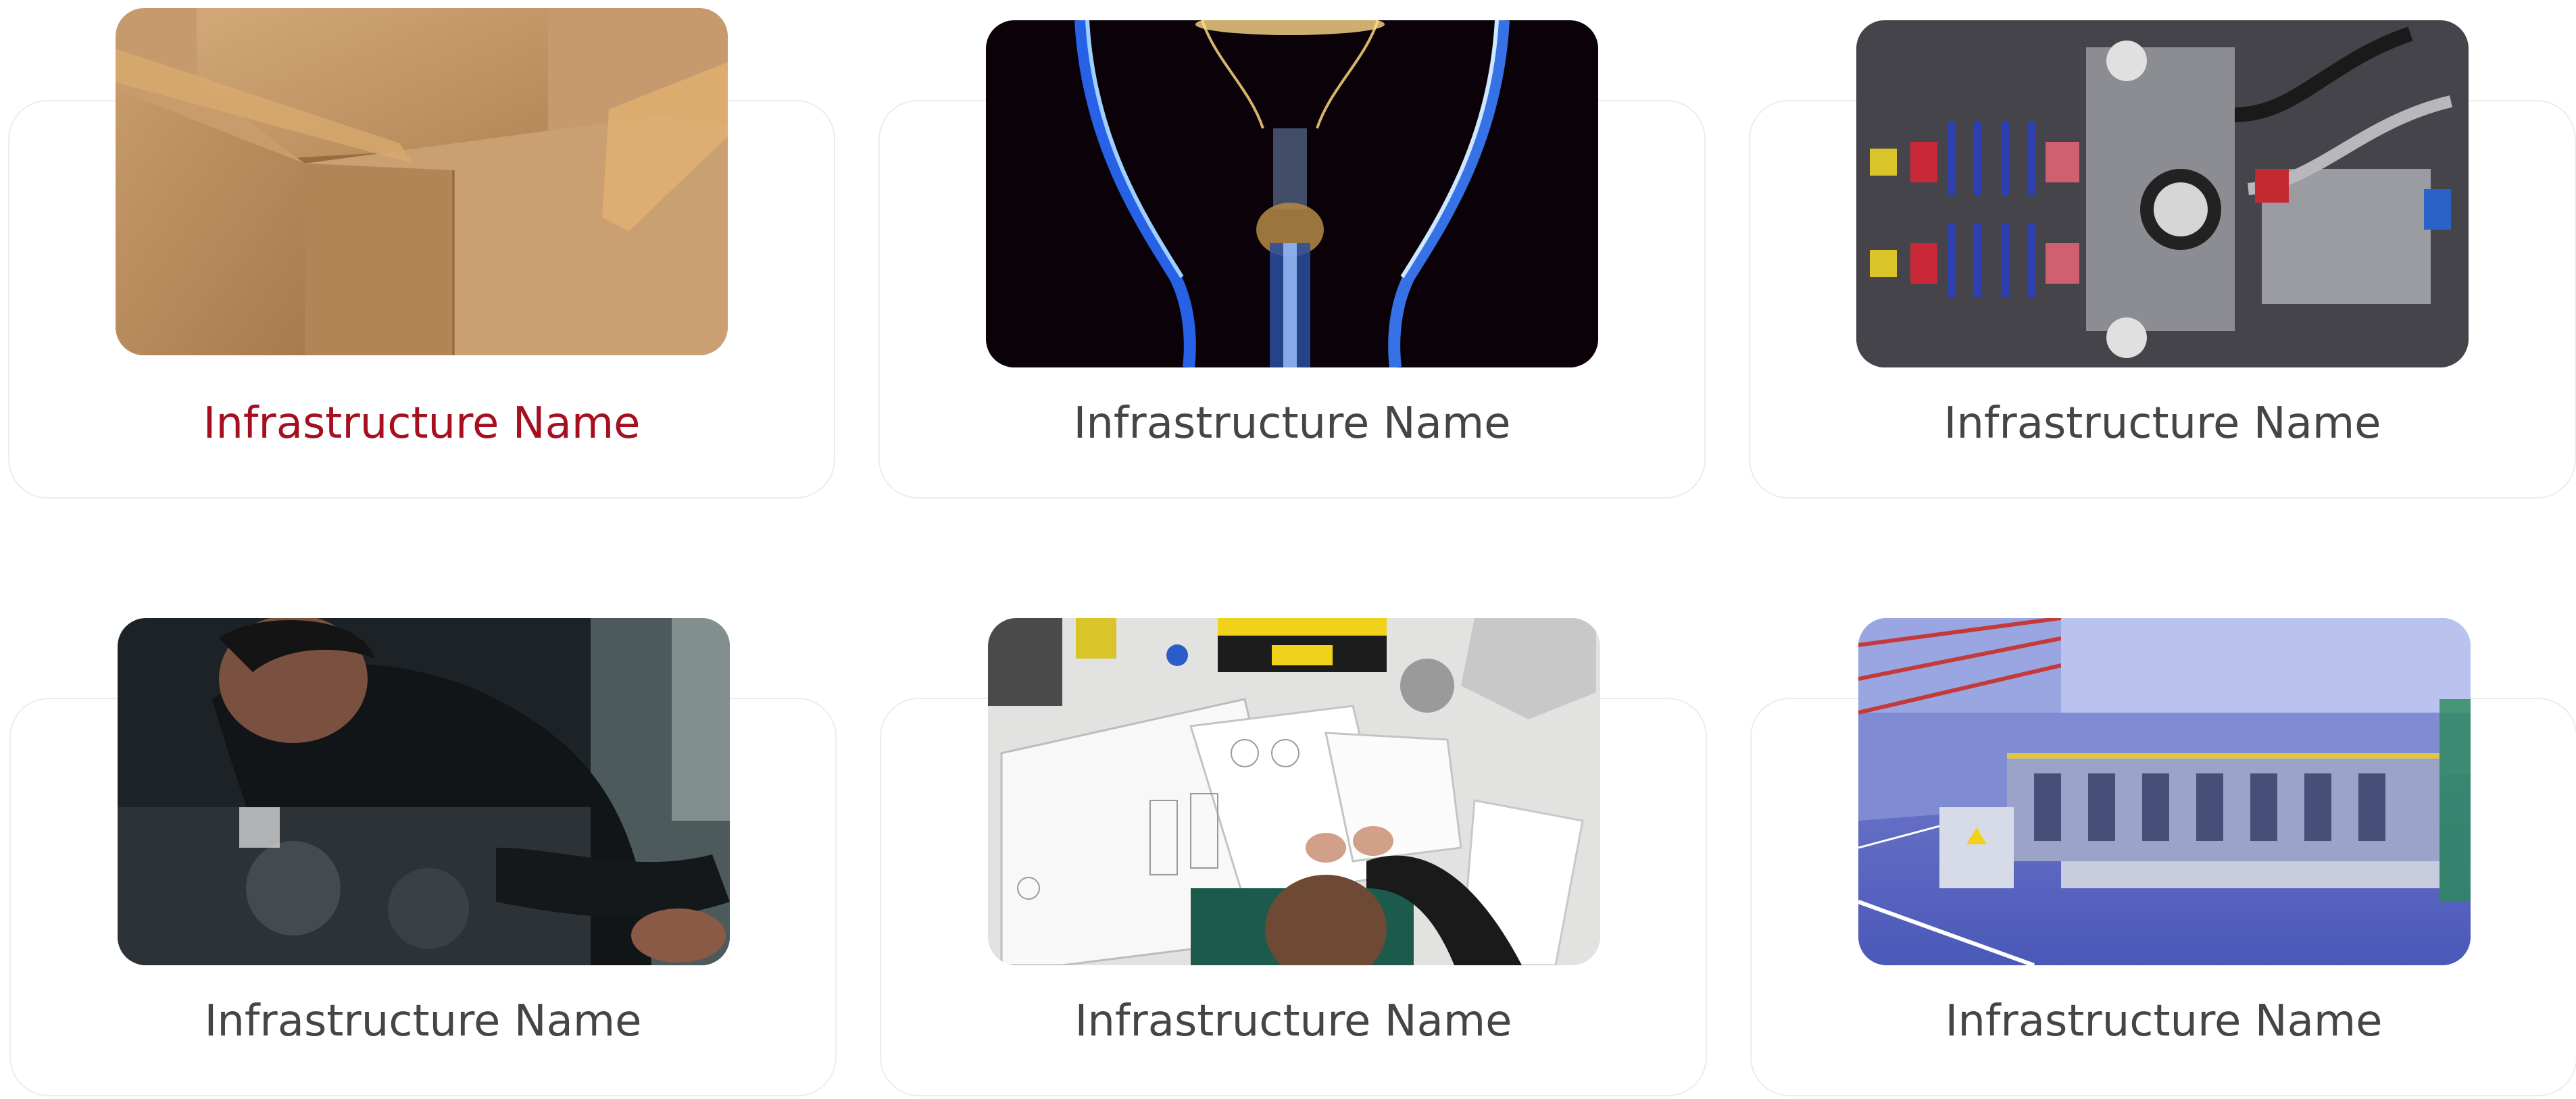  What do you see at coordinates (1294, 1021) in the screenshot?
I see `infrastructure-name-5: Infrastructure Name` at bounding box center [1294, 1021].